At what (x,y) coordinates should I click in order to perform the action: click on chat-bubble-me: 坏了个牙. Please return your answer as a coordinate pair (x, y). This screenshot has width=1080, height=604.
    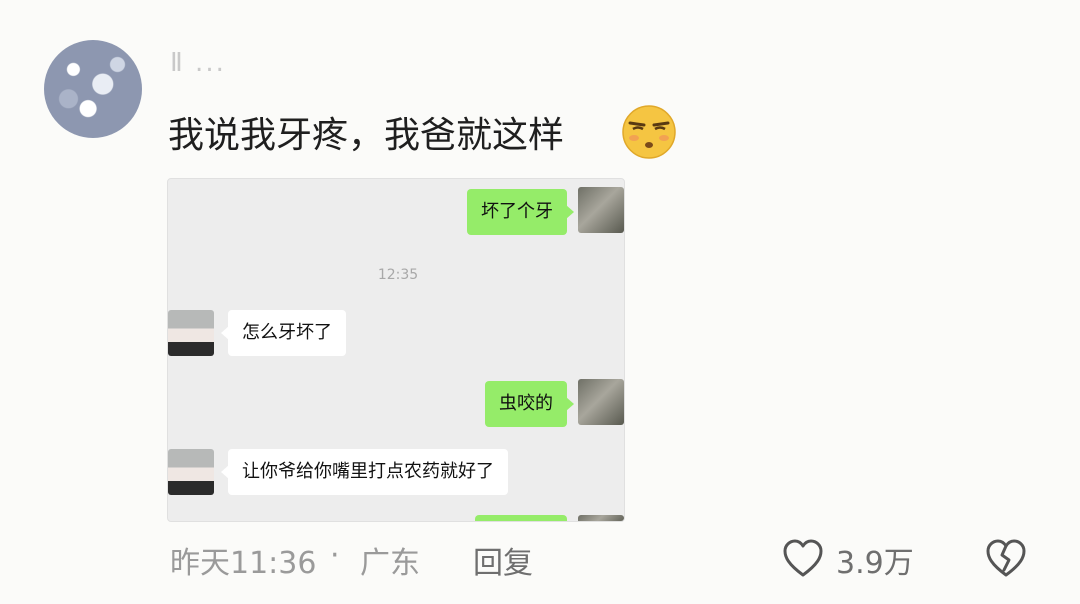
    Looking at the image, I should click on (520, 212).